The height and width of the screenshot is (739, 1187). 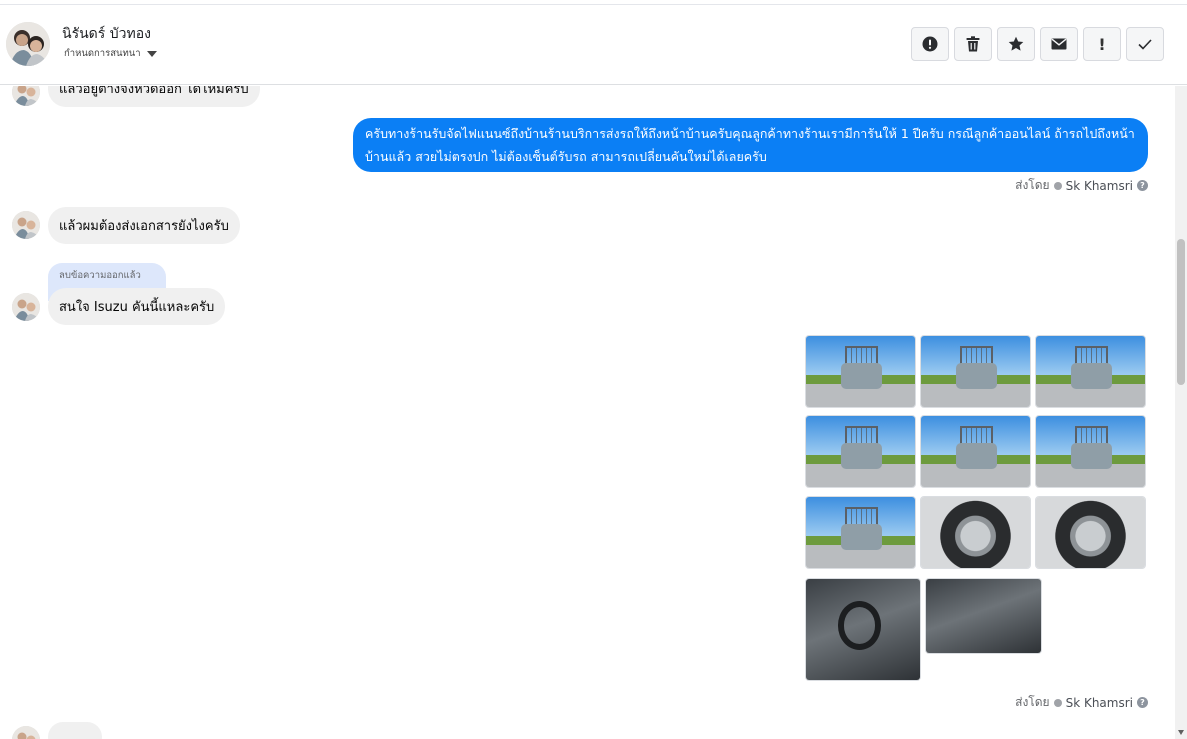 I want to click on mark-important-button: !, so click(x=1102, y=44).